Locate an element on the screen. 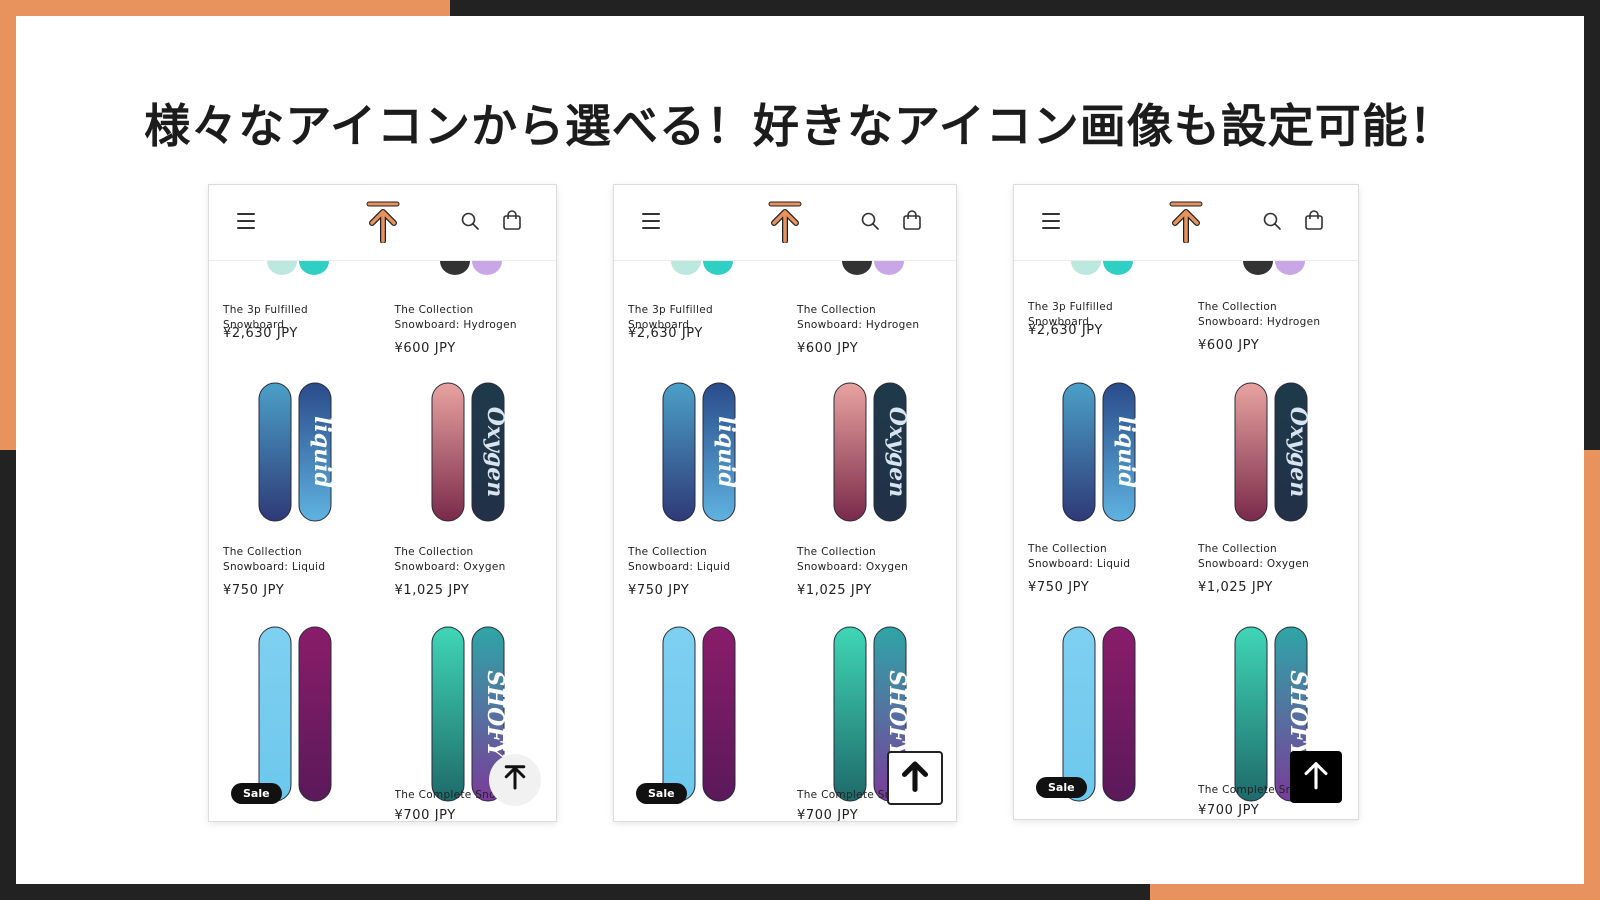 The width and height of the screenshot is (1600, 900). accent-corner-right is located at coordinates (1592, 675).